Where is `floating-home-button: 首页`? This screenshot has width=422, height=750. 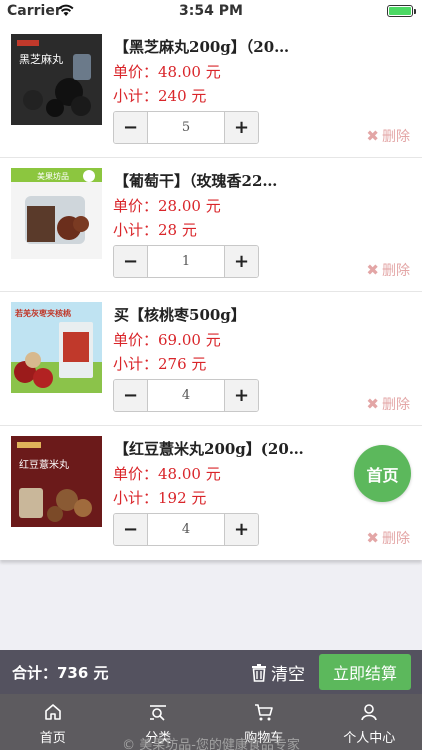
floating-home-button: 首页 is located at coordinates (382, 473).